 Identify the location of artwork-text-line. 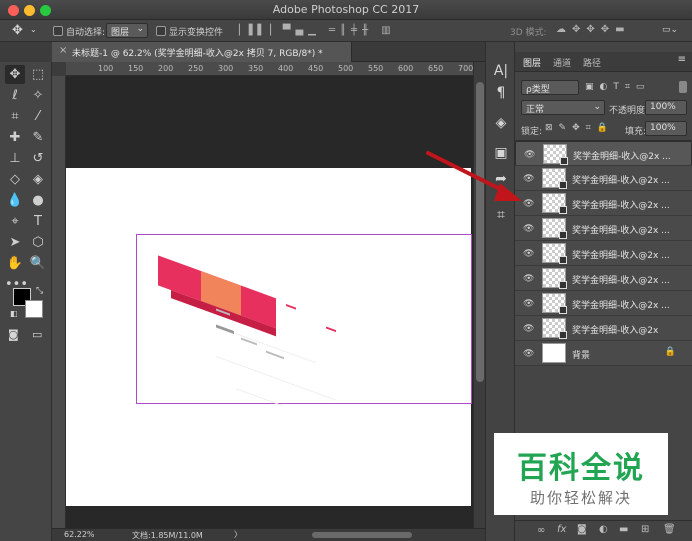
(275, 355).